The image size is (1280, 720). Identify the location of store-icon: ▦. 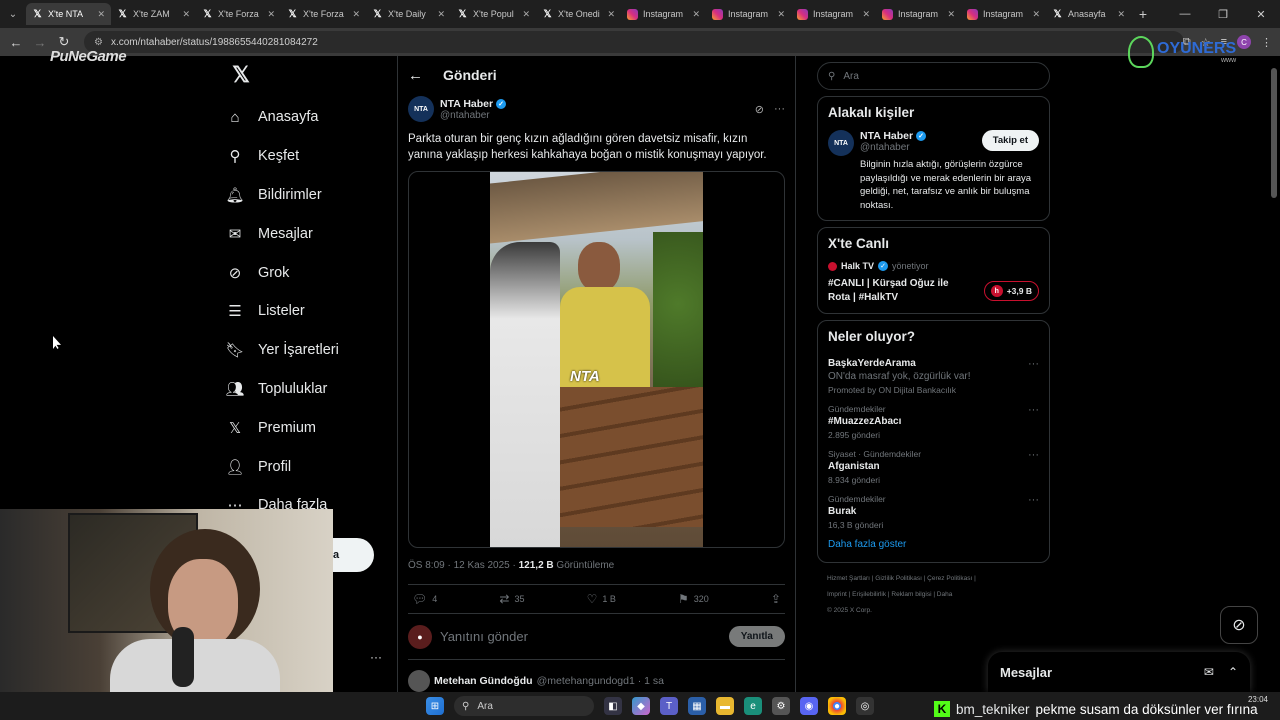
(697, 706).